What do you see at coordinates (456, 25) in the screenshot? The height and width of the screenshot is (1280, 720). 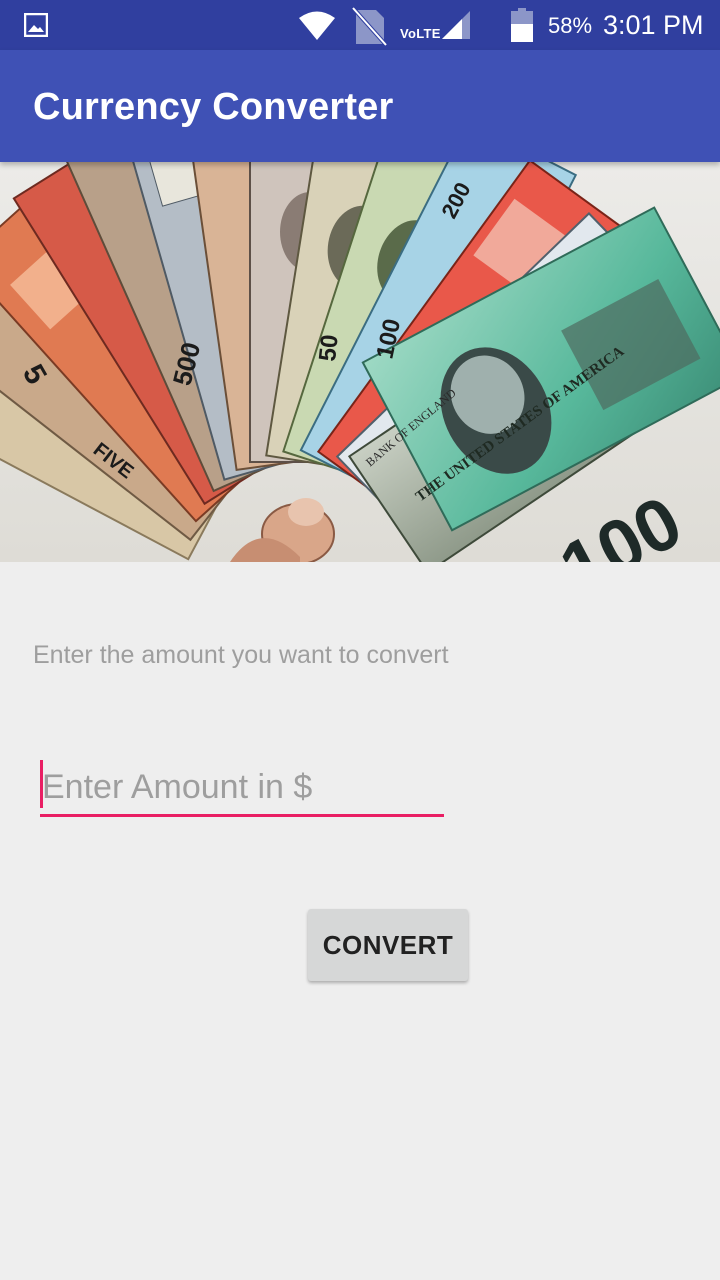 I see `signal-icon` at bounding box center [456, 25].